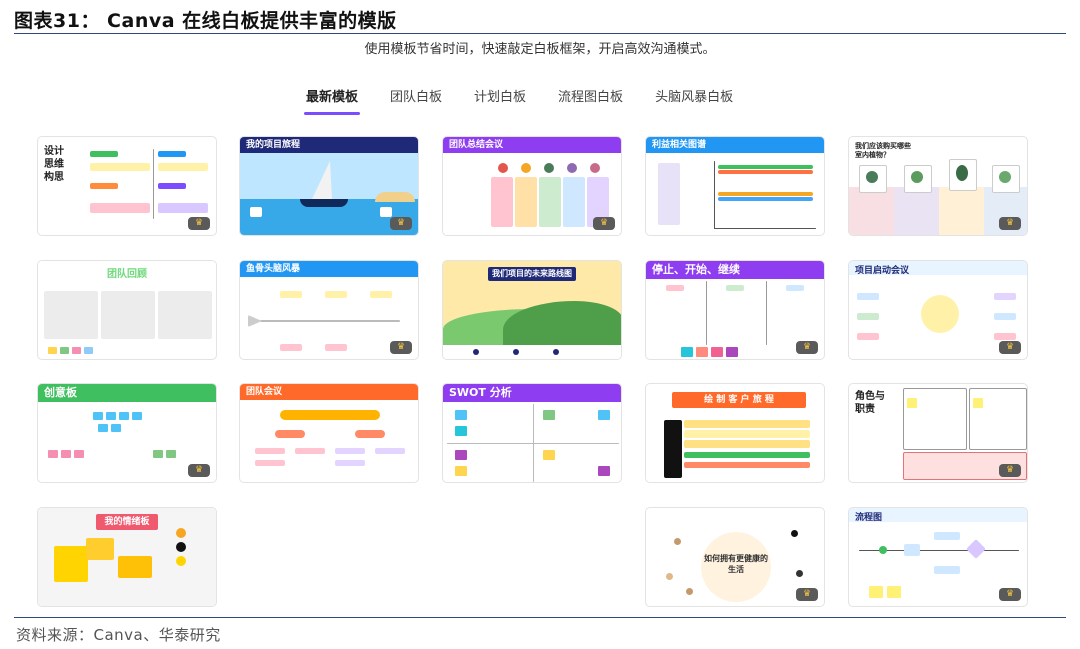 This screenshot has width=1080, height=649. I want to click on card-title: 利益相关图谱, so click(735, 145).